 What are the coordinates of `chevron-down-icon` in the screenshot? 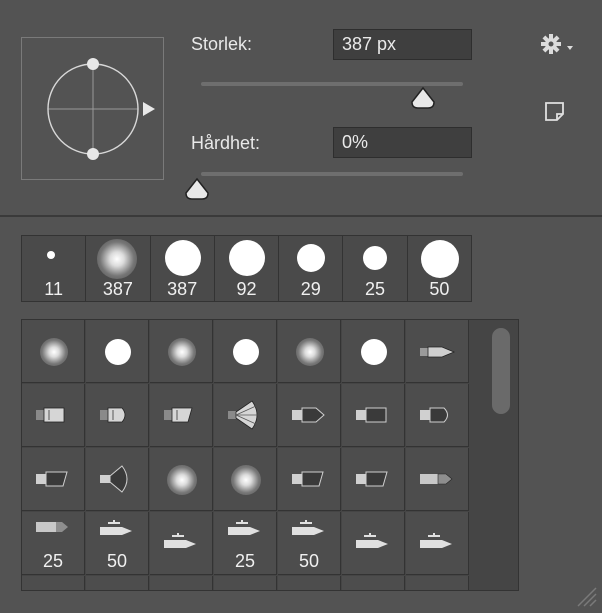 It's located at (570, 48).